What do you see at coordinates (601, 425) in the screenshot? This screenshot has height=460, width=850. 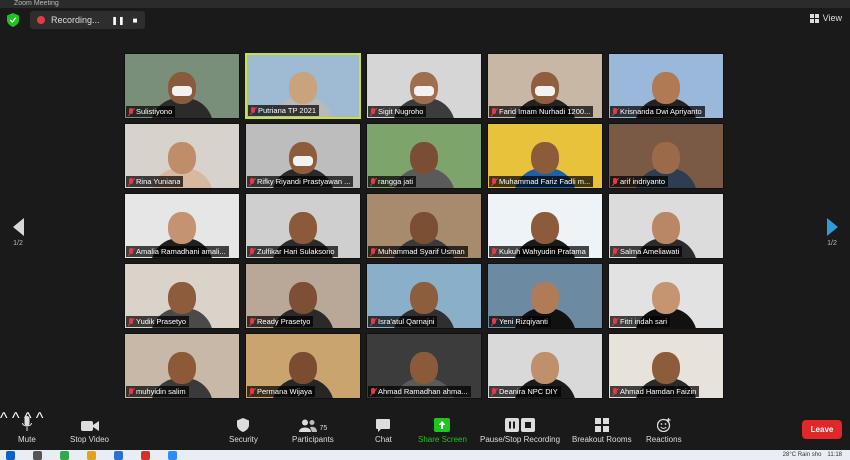 I see `breakout-rooms-icon` at bounding box center [601, 425].